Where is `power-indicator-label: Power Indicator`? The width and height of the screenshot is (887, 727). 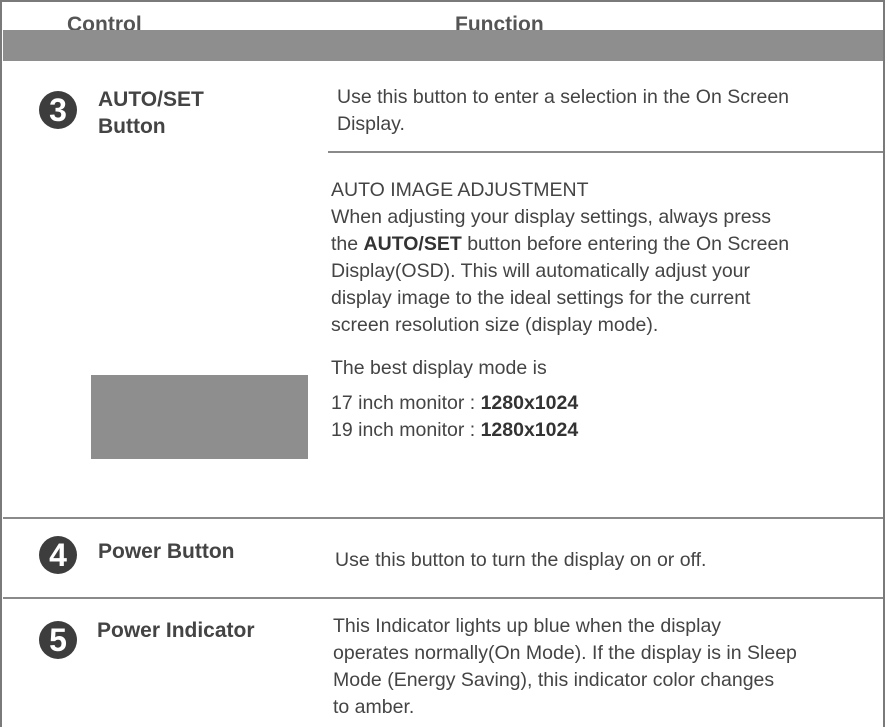 power-indicator-label: Power Indicator is located at coordinates (176, 630).